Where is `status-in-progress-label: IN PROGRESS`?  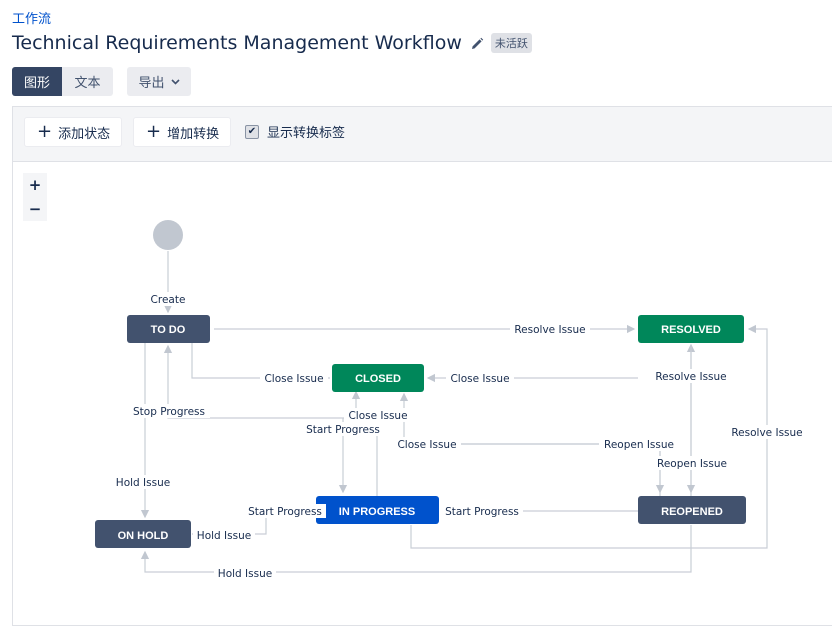 status-in-progress-label: IN PROGRESS is located at coordinates (377, 512).